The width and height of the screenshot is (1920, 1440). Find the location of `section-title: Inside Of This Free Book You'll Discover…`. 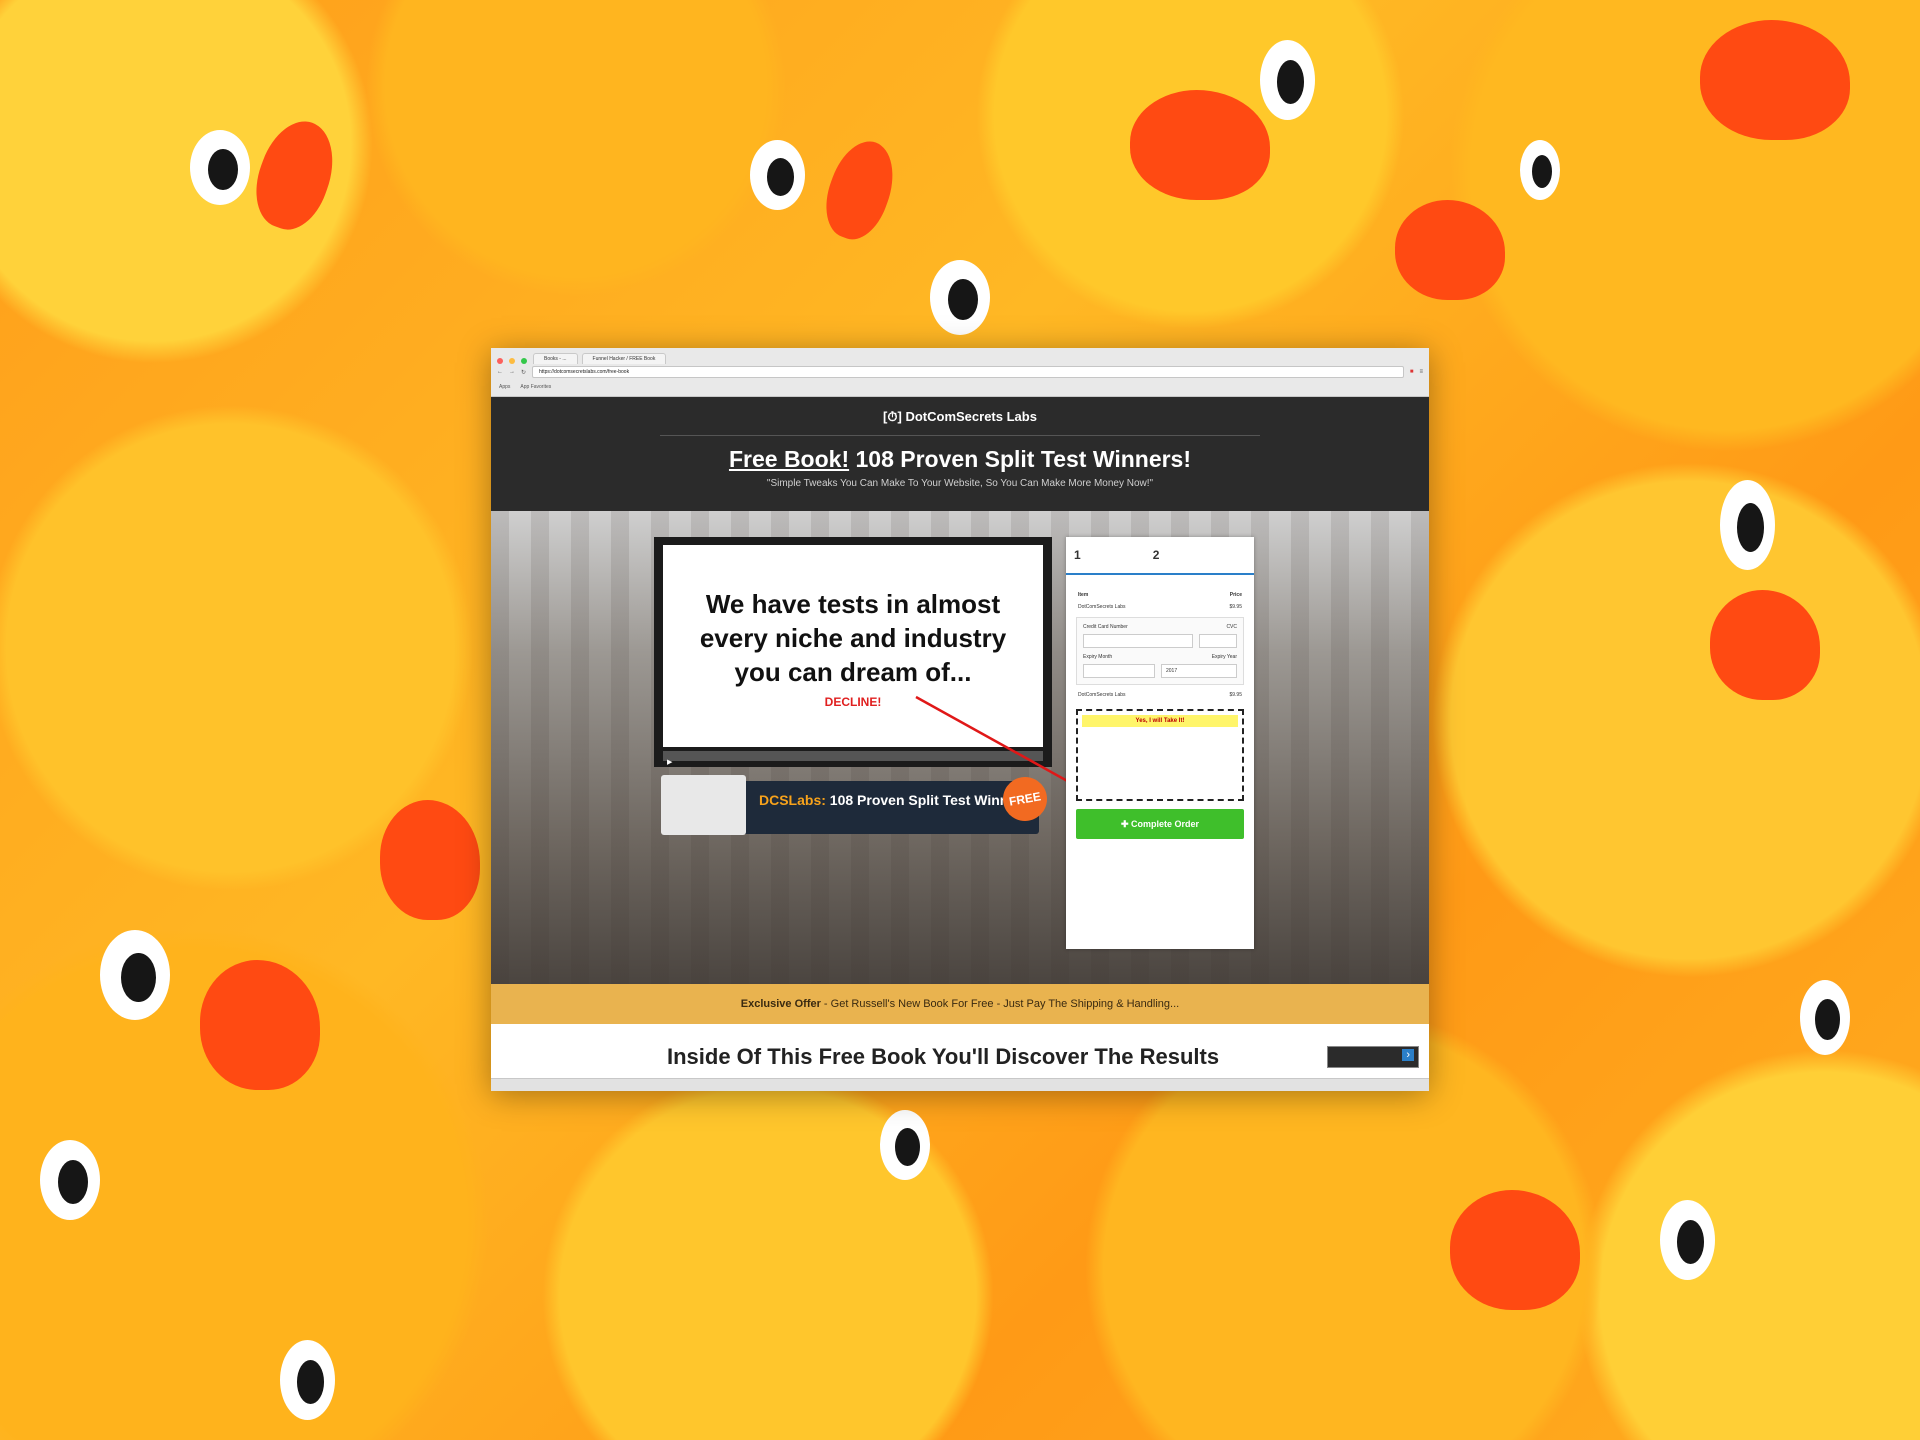

section-title: Inside Of This Free Book You'll Discover… is located at coordinates (943, 1056).